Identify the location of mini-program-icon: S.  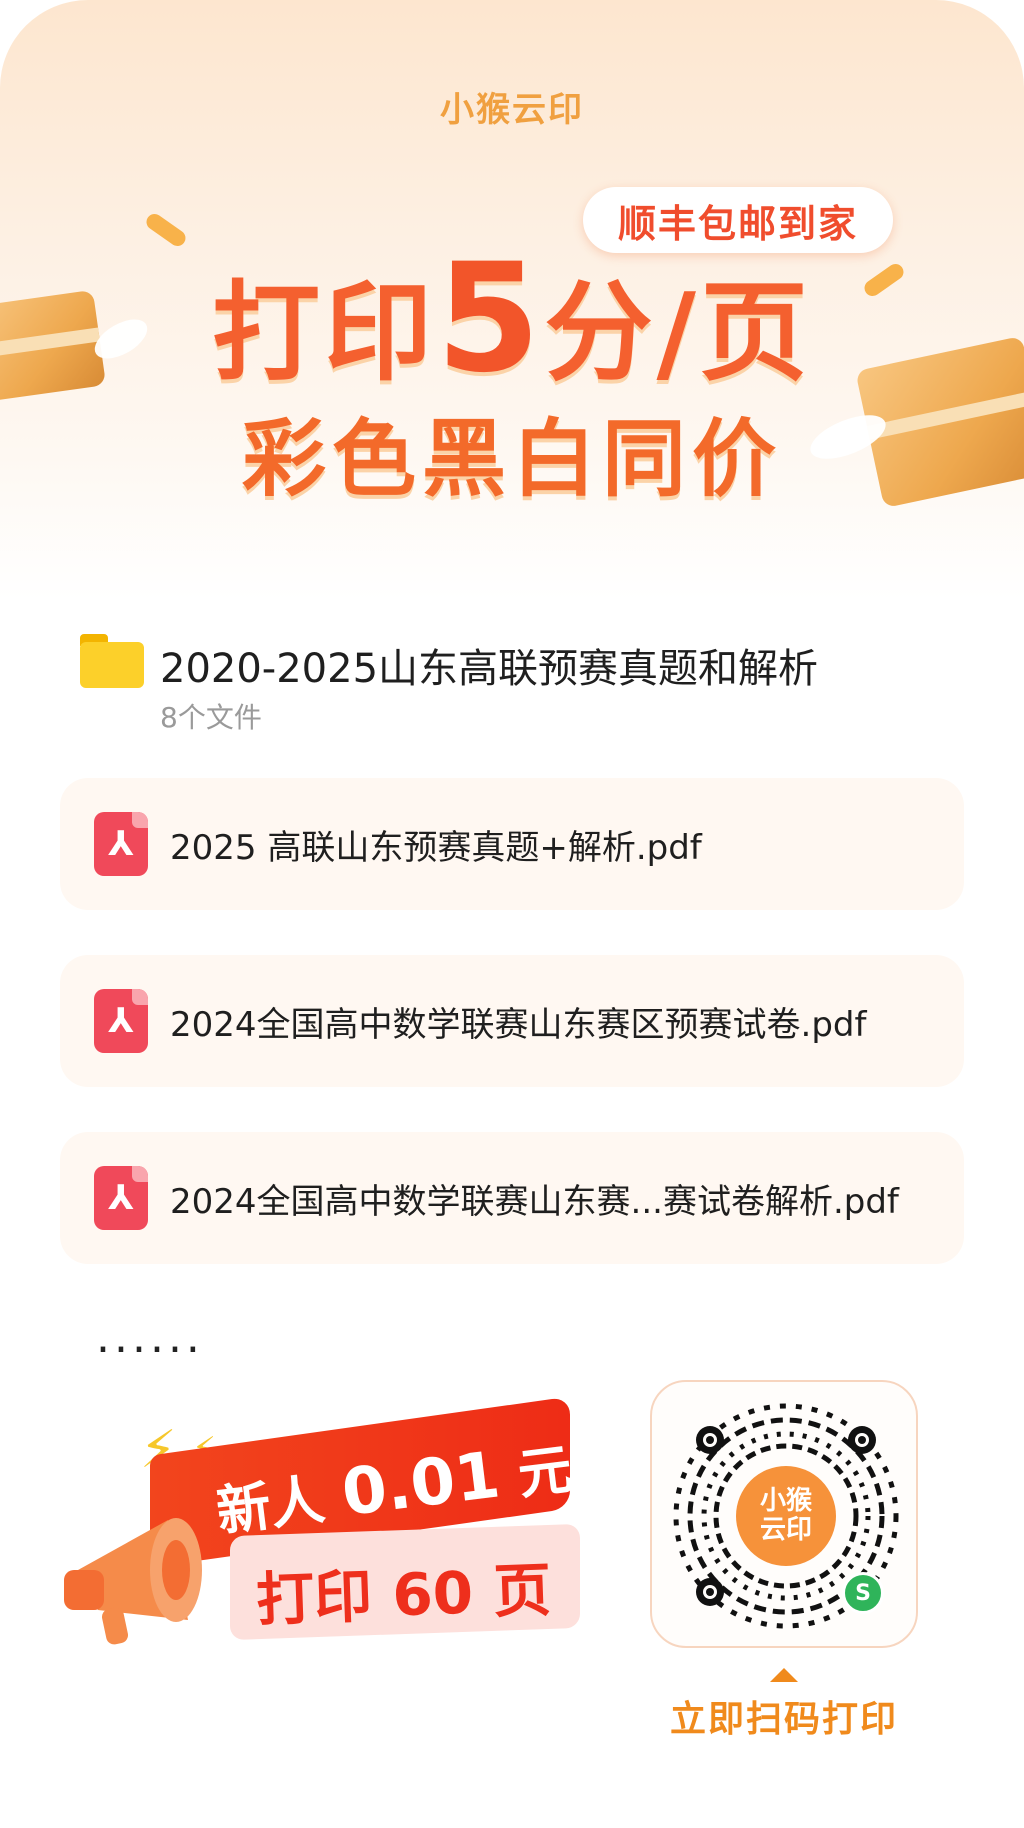
(863, 1593).